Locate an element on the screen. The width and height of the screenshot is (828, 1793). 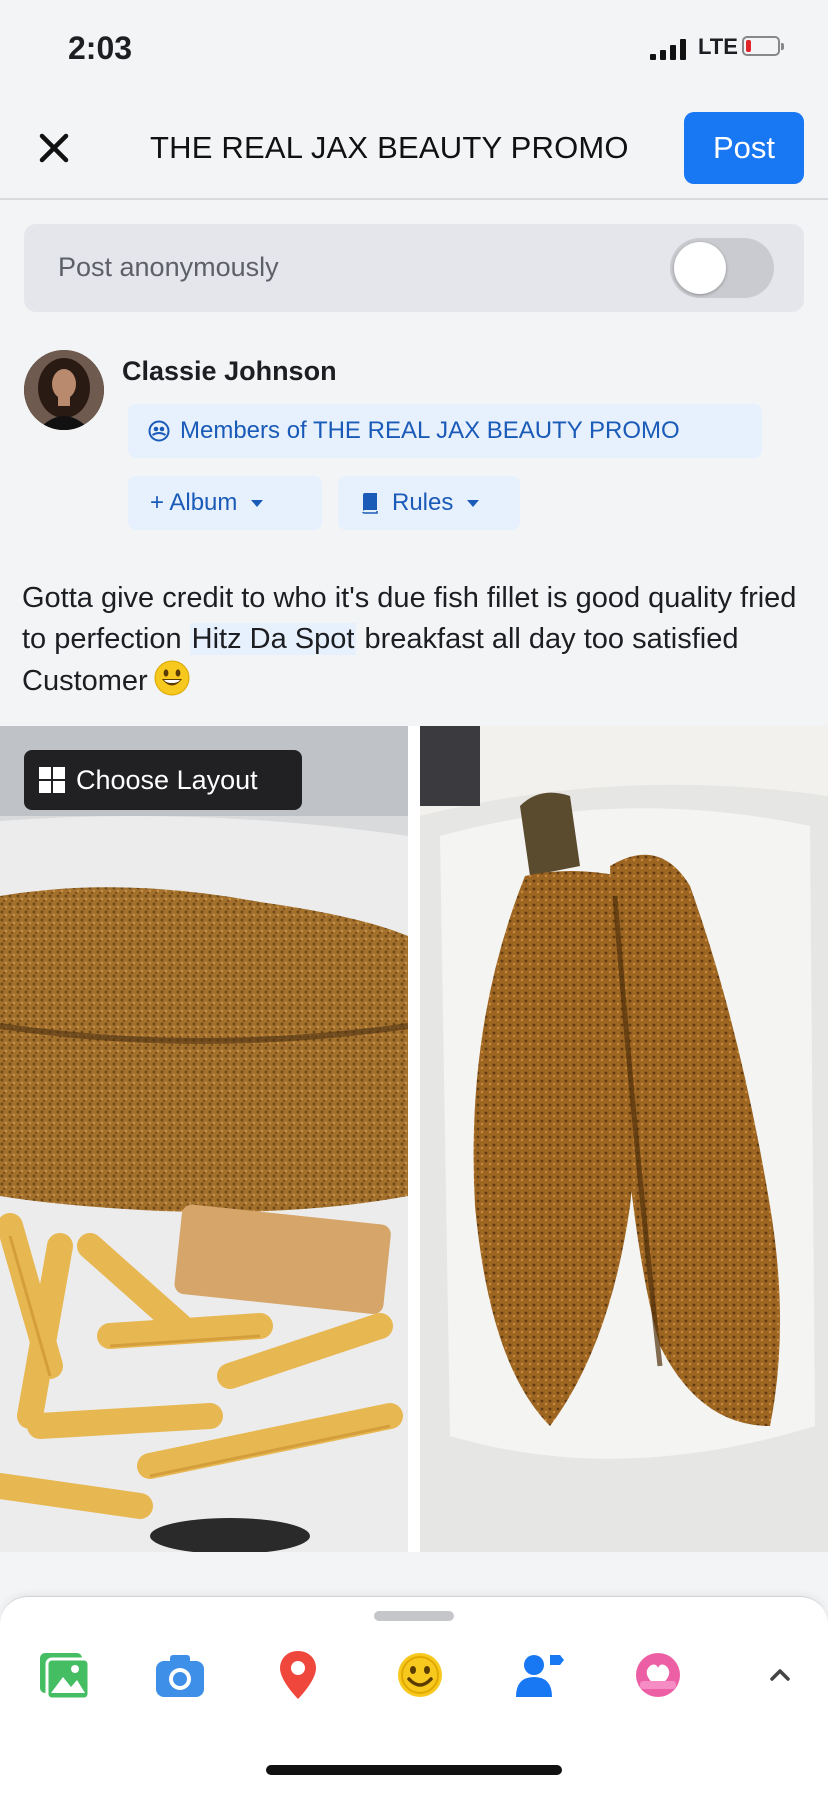
post-anonymously-label: Post anonymously is located at coordinates (168, 267).